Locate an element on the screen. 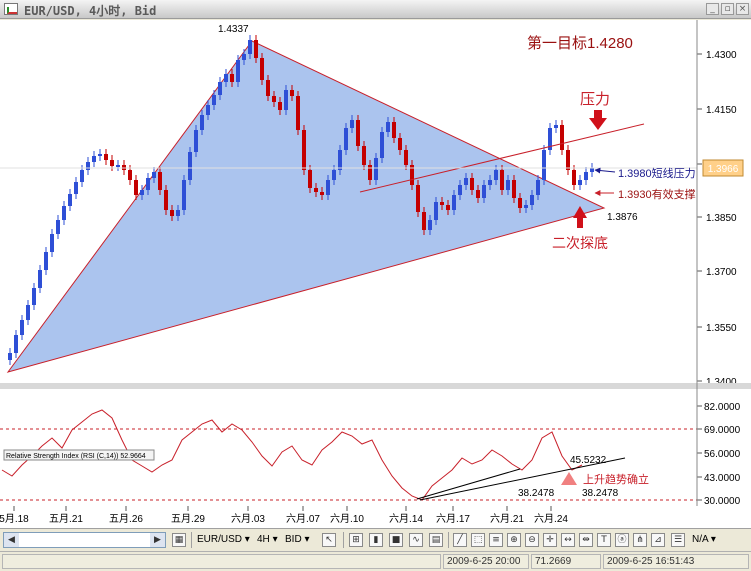  time-tick-label: 六月.10 is located at coordinates (347, 519).